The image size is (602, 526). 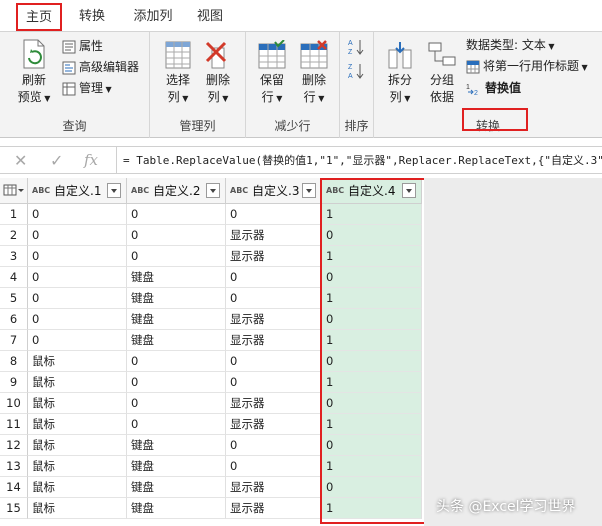 What do you see at coordinates (56, 160) in the screenshot?
I see `confirm-icon: ✓` at bounding box center [56, 160].